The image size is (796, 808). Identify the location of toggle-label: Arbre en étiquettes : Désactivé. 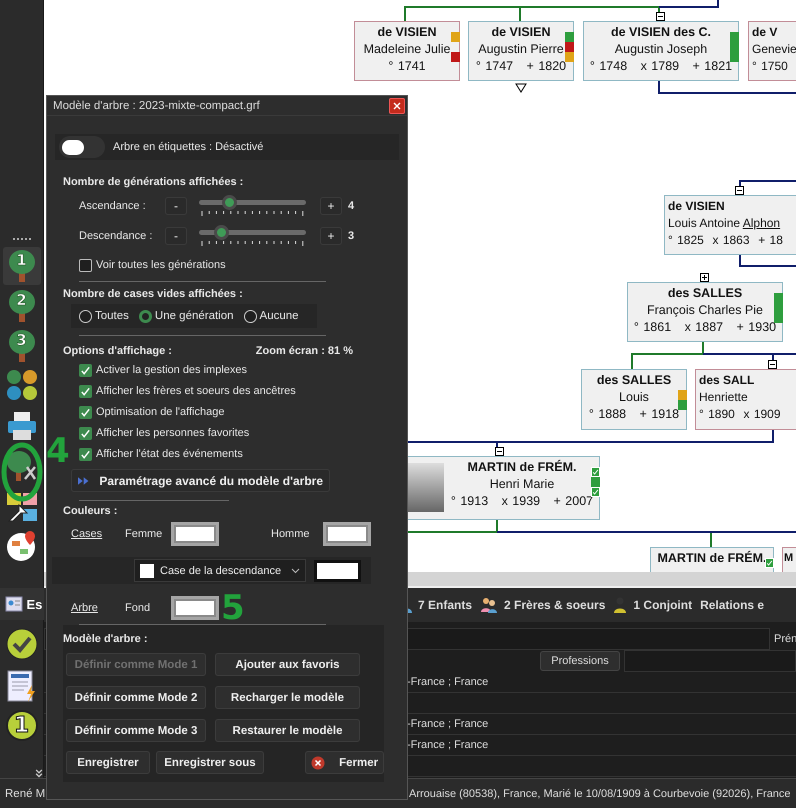
(188, 147).